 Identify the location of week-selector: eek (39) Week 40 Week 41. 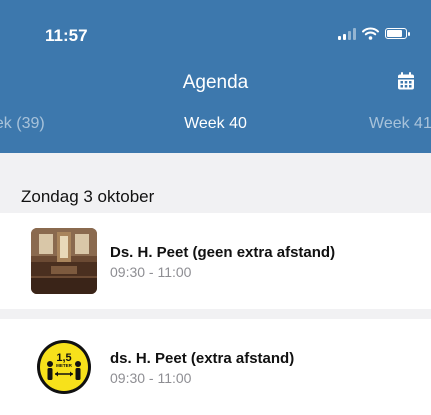
(215, 133).